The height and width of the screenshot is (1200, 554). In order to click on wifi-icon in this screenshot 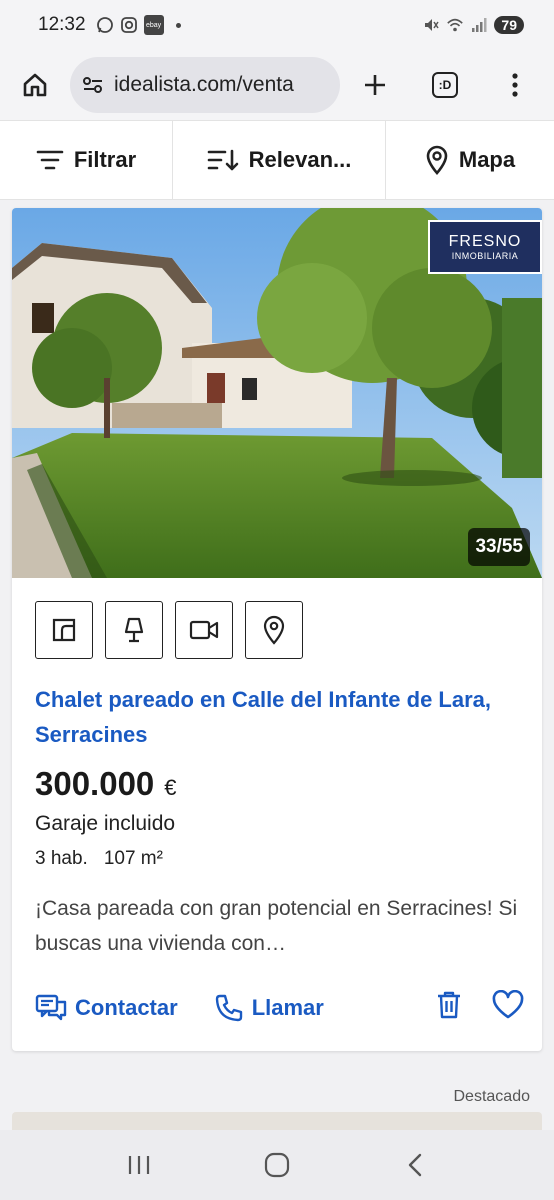, I will do `click(455, 25)`.